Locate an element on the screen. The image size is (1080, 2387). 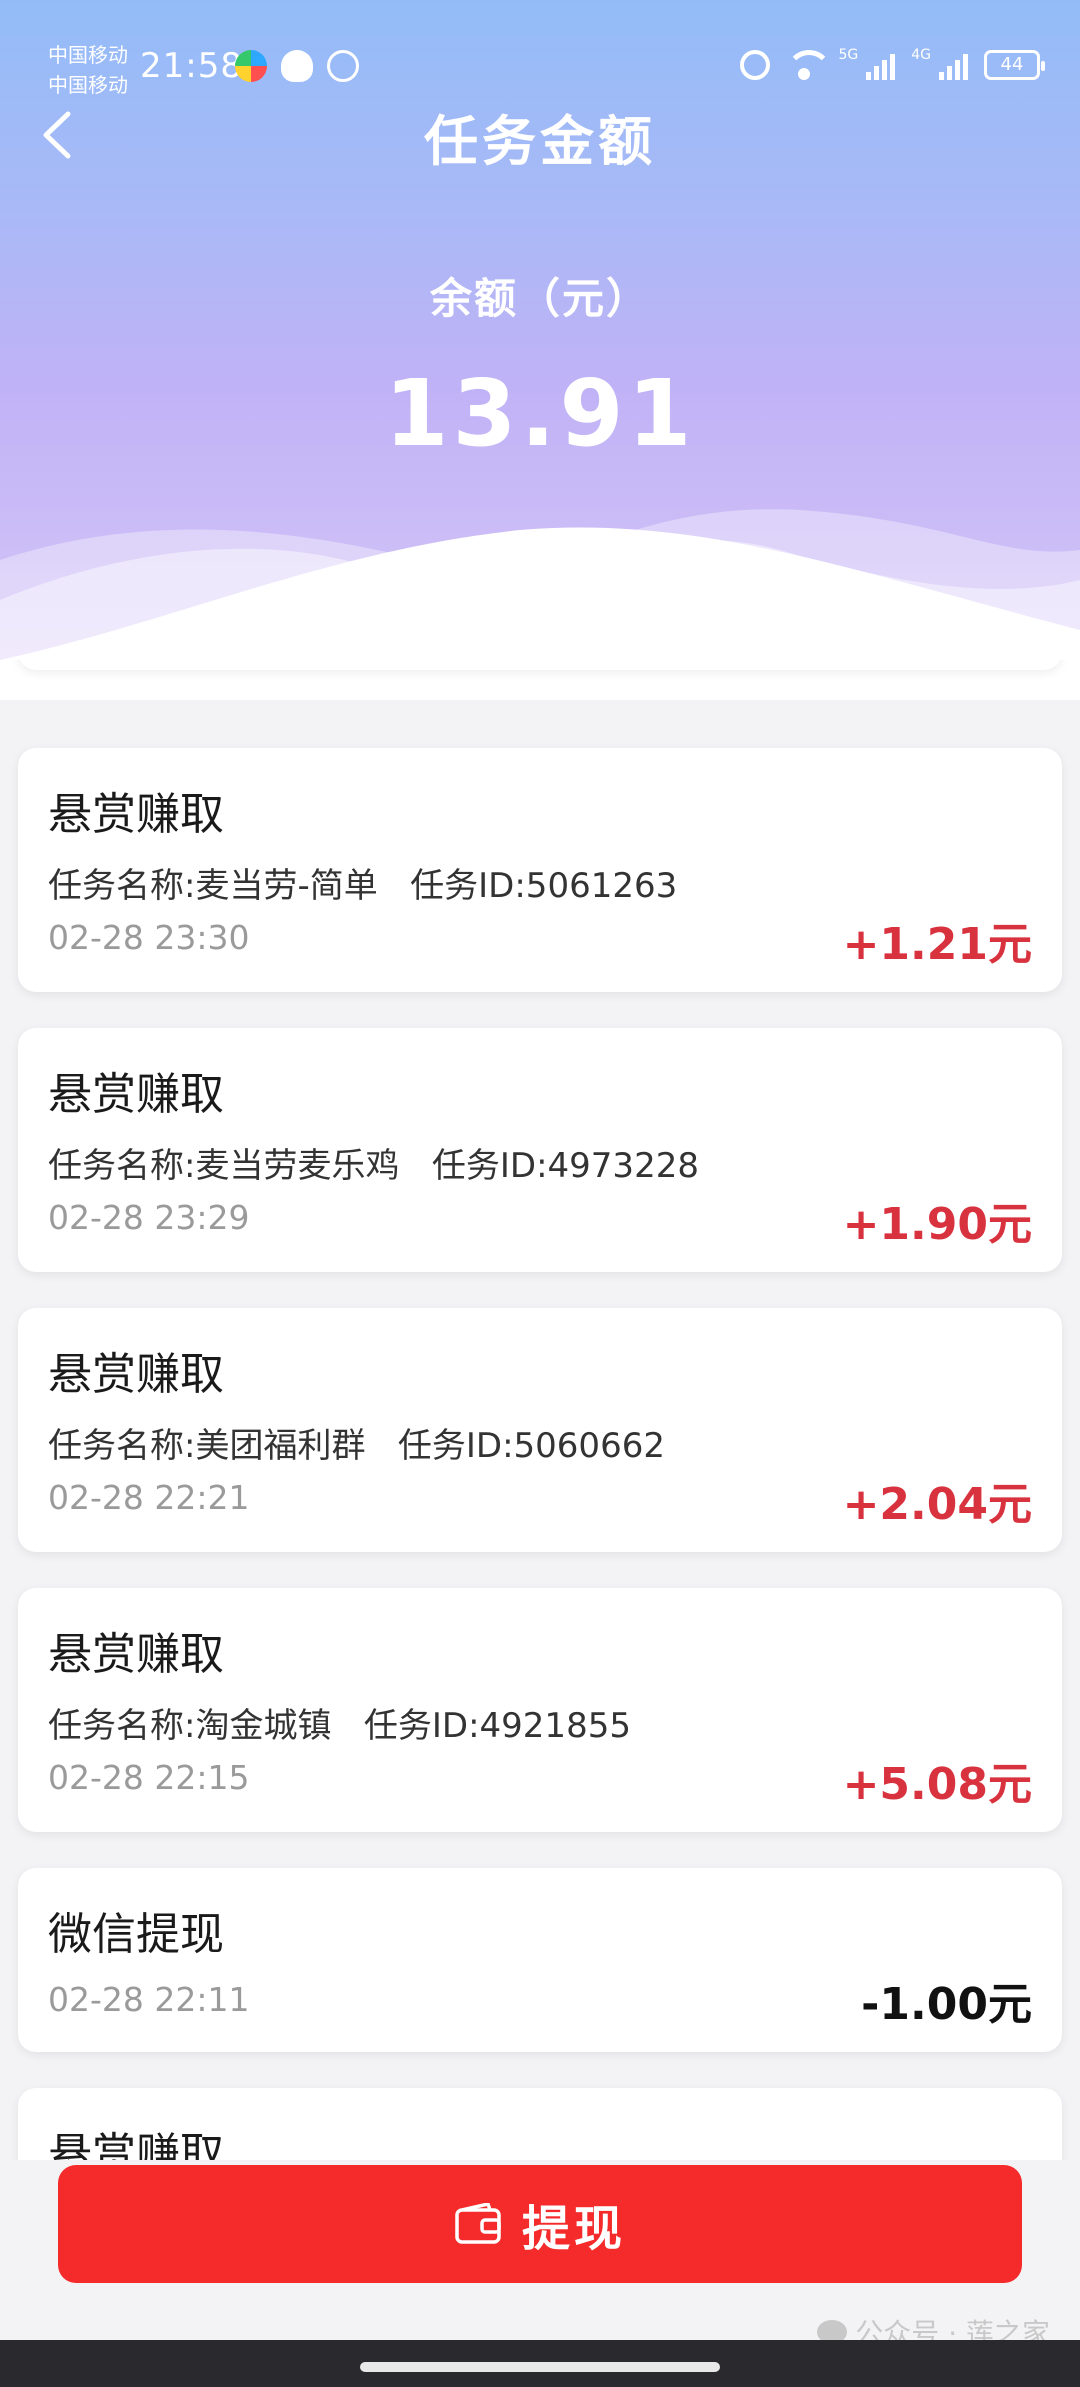
withdraw-label: 提现 is located at coordinates (573, 2229).